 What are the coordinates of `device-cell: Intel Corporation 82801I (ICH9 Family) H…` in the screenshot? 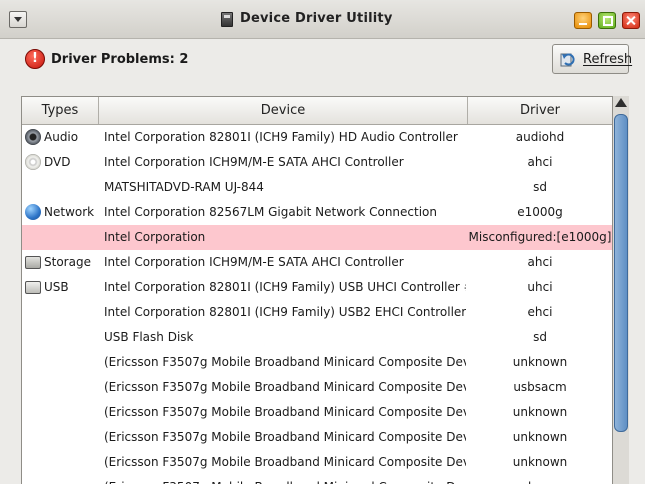 It's located at (281, 137).